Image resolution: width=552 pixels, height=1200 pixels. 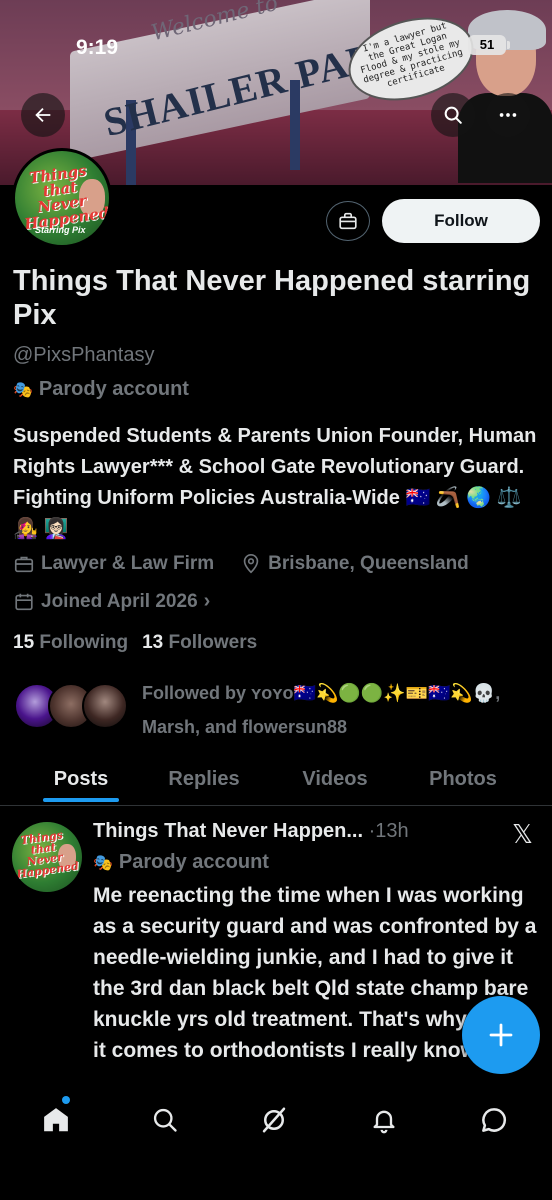 What do you see at coordinates (368, 563) in the screenshot?
I see `location-text: Brisbane, Queensland` at bounding box center [368, 563].